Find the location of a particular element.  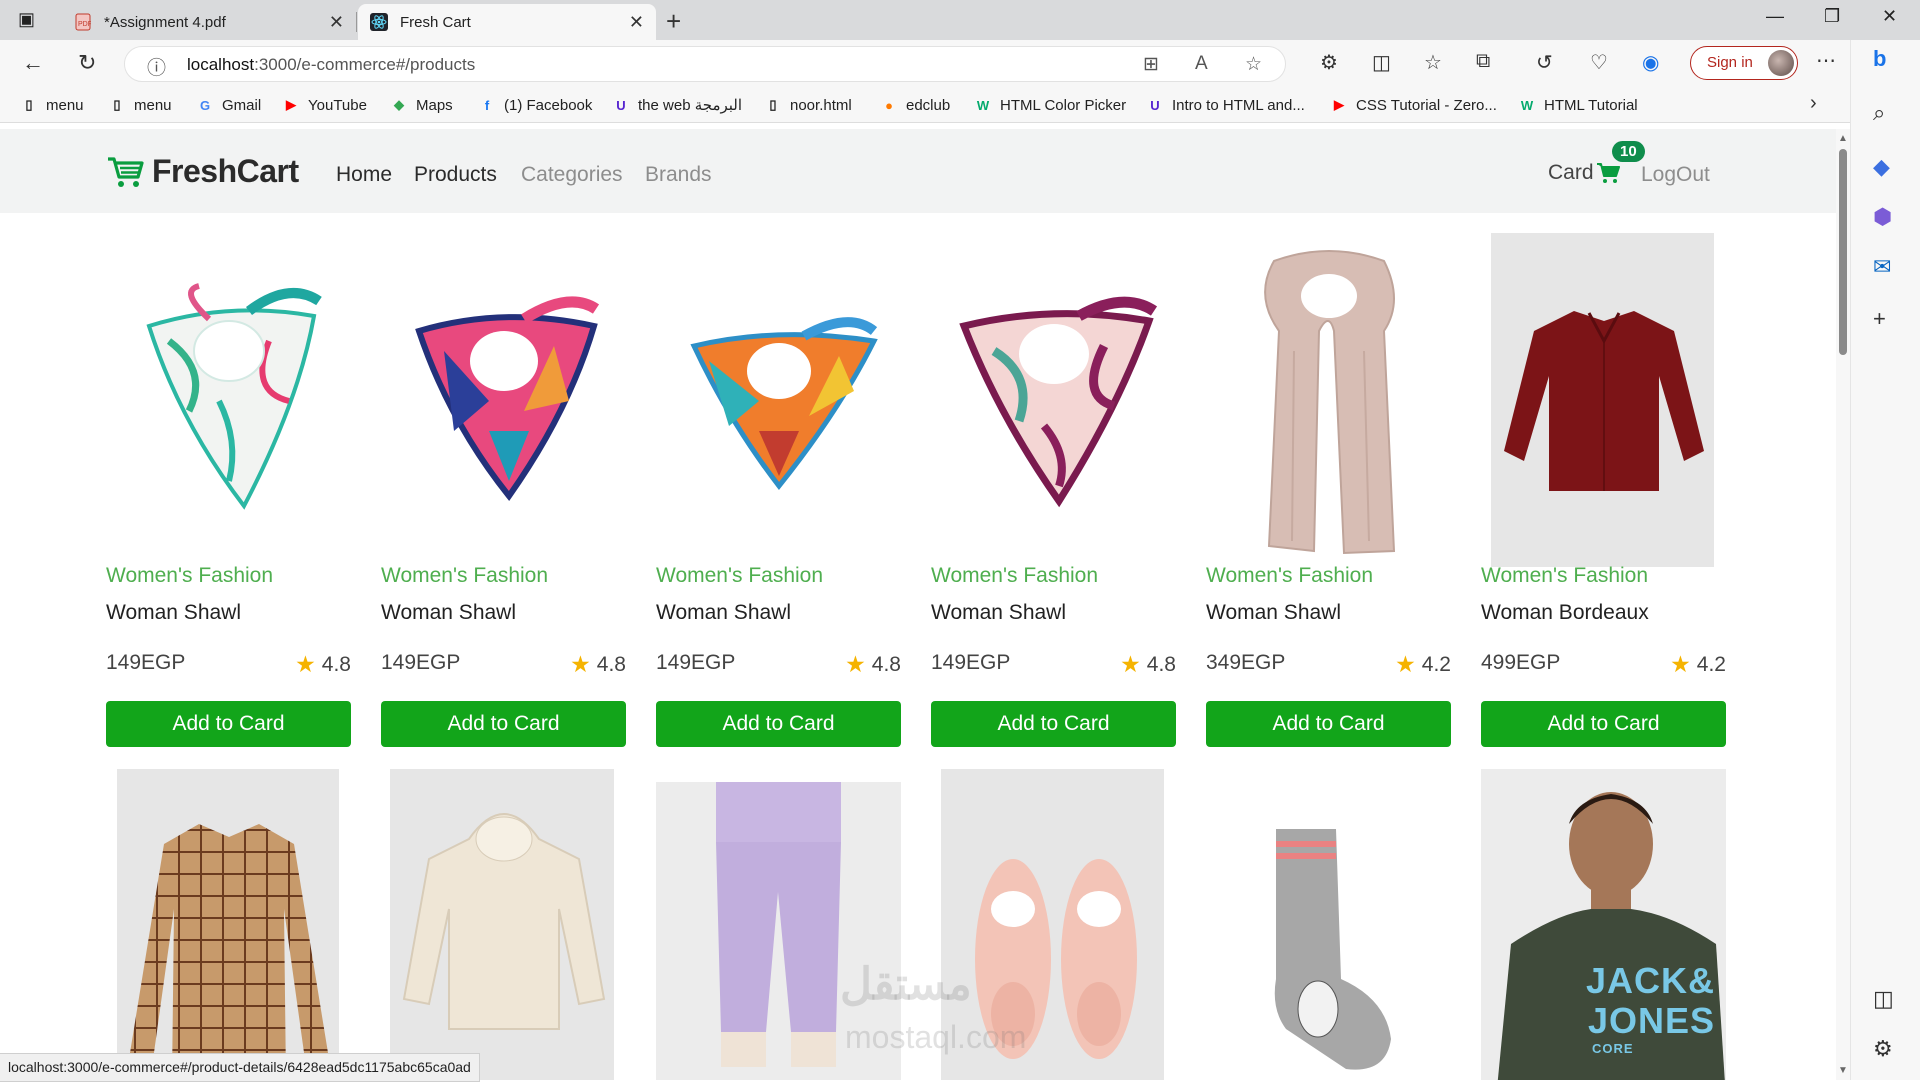

outlook-icon: ✉ is located at coordinates (1882, 267).